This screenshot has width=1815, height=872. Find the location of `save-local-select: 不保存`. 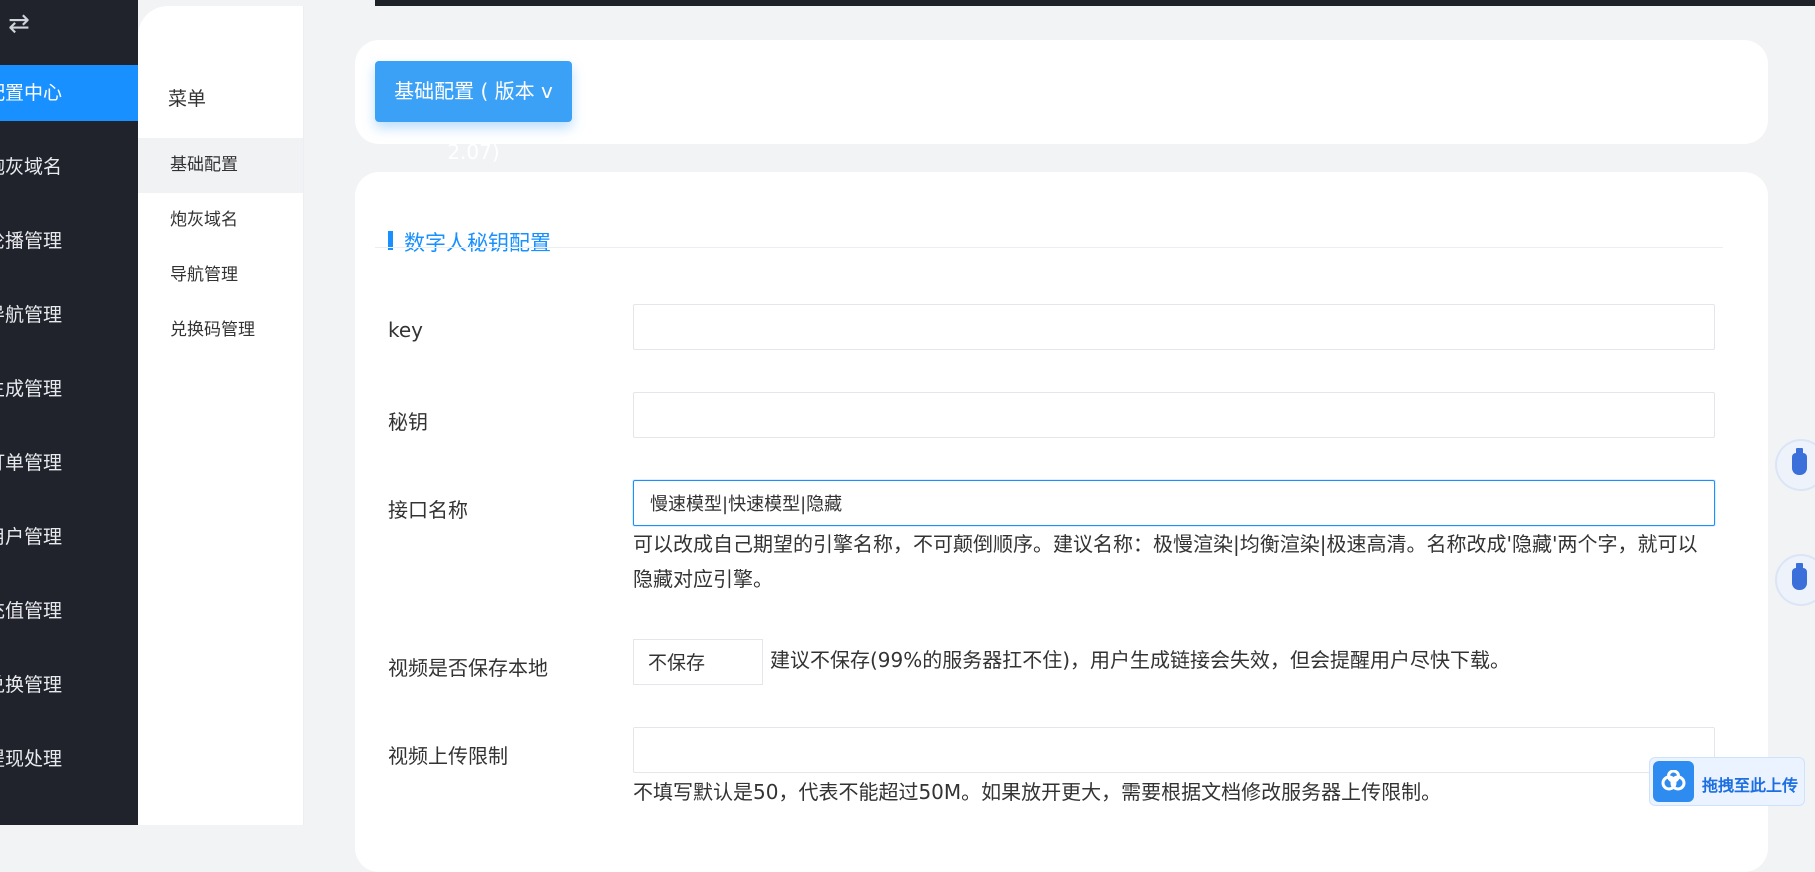

save-local-select: 不保存 is located at coordinates (698, 662).